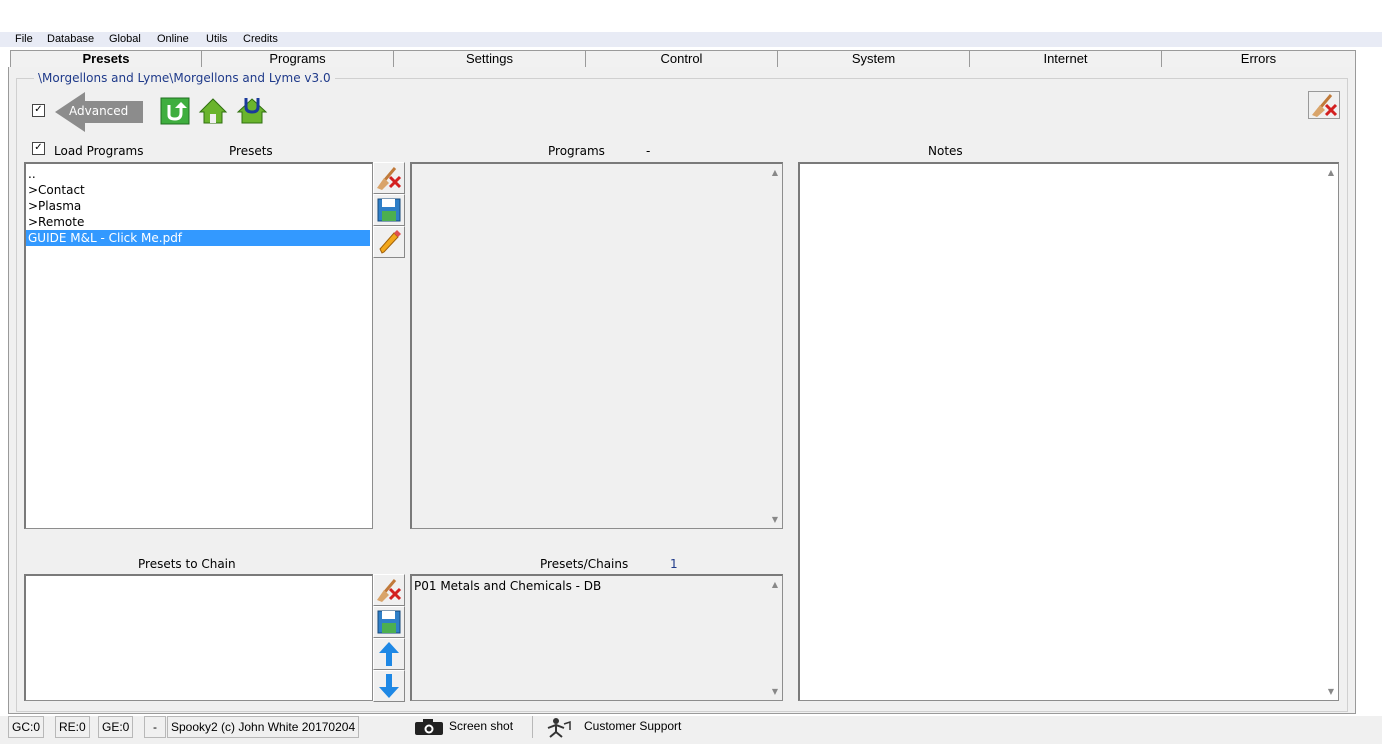 Image resolution: width=1382 pixels, height=744 pixels. Describe the element at coordinates (173, 39) in the screenshot. I see `menu-online: Online` at that location.